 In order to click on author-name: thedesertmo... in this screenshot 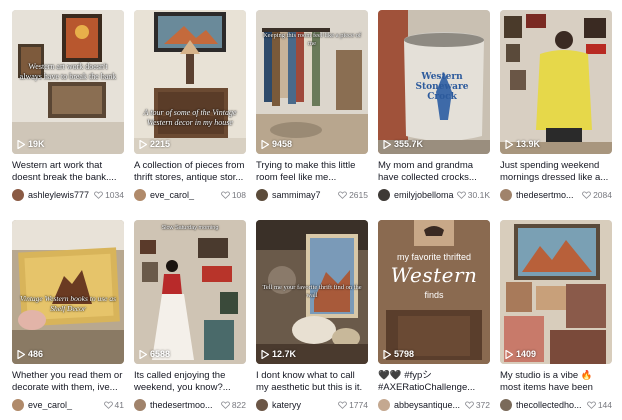, I will do `click(549, 195)`.